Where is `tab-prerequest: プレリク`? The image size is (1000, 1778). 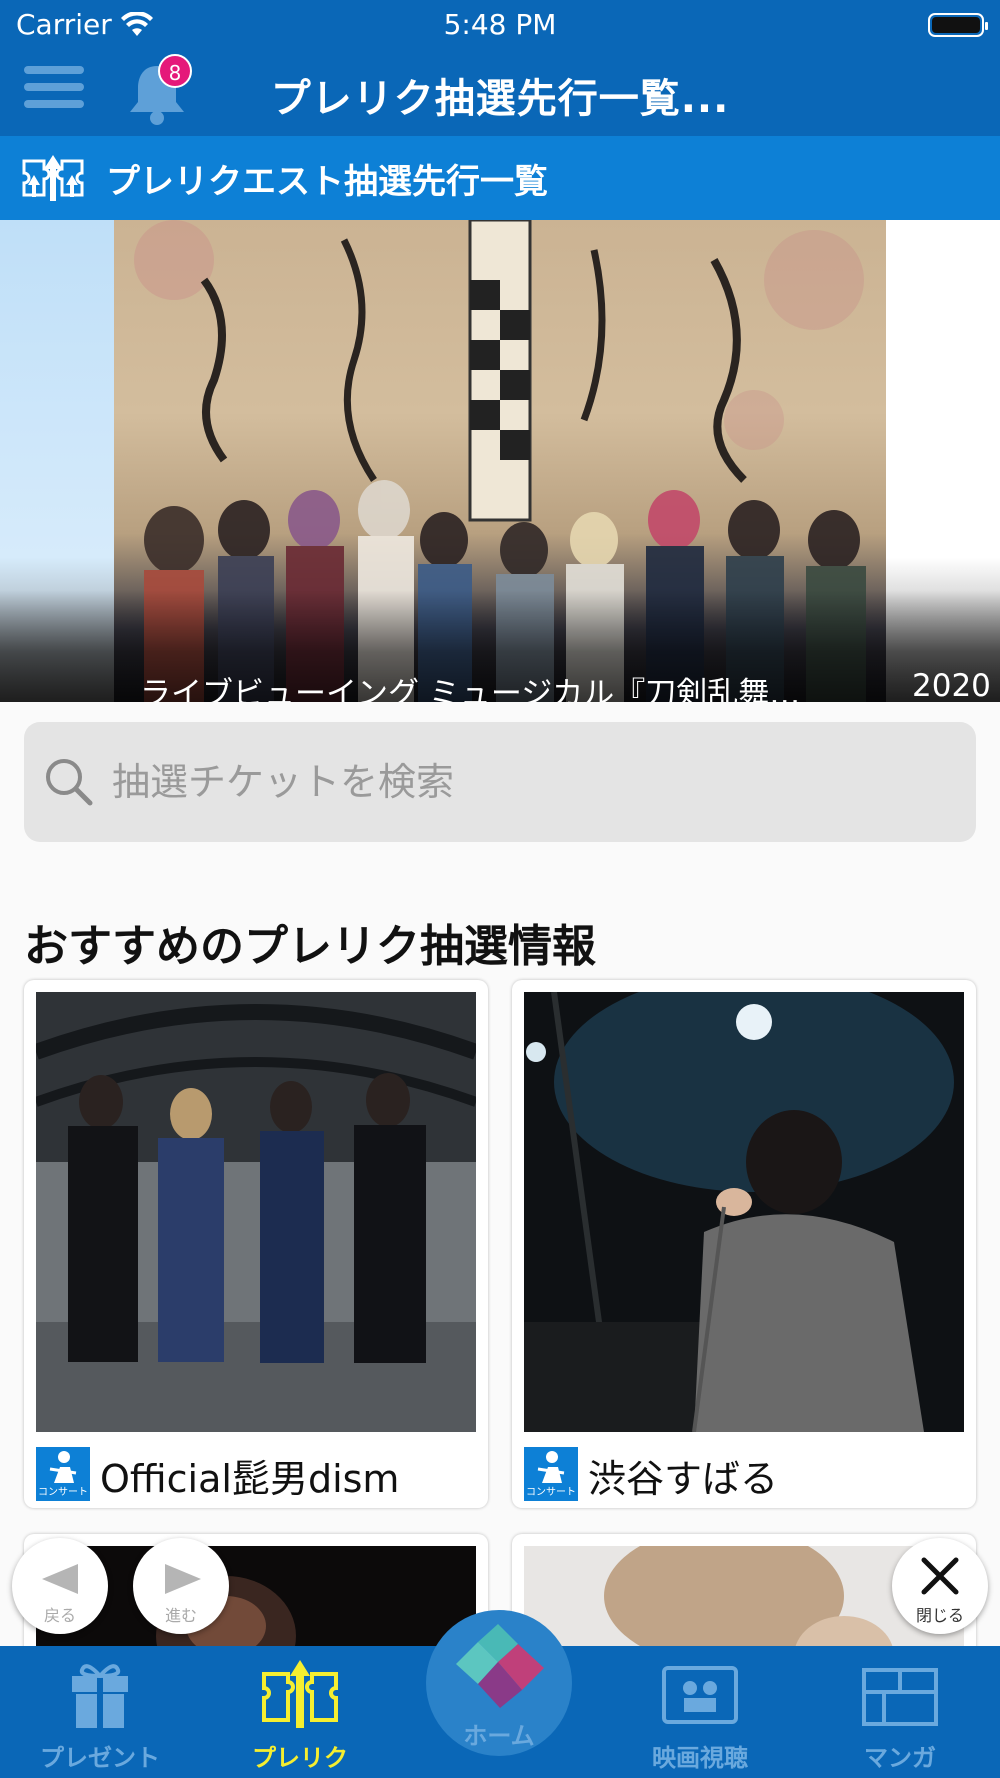 tab-prerequest: プレリク is located at coordinates (300, 1712).